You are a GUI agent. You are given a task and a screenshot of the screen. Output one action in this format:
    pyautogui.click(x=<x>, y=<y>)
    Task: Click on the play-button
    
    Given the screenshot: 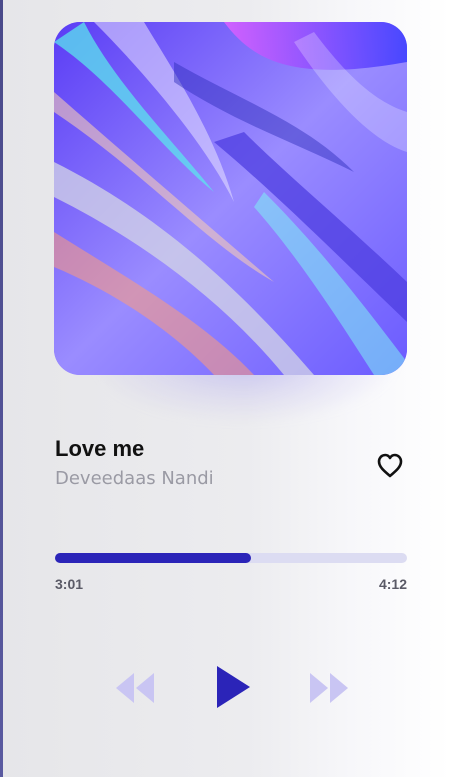 What is the action you would take?
    pyautogui.click(x=233, y=687)
    